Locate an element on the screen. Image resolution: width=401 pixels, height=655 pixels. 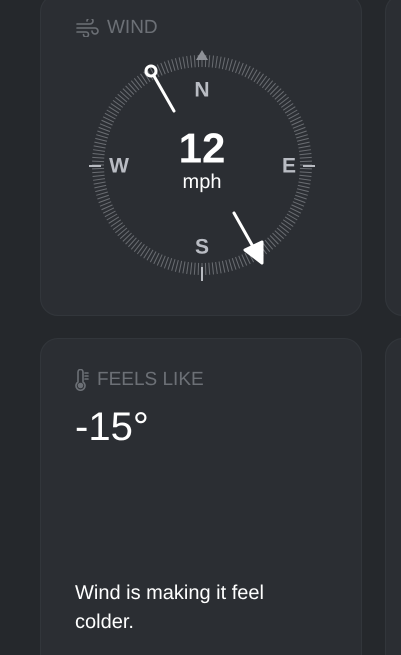
feels-like-description: Wind is making it feel colder. is located at coordinates (170, 608).